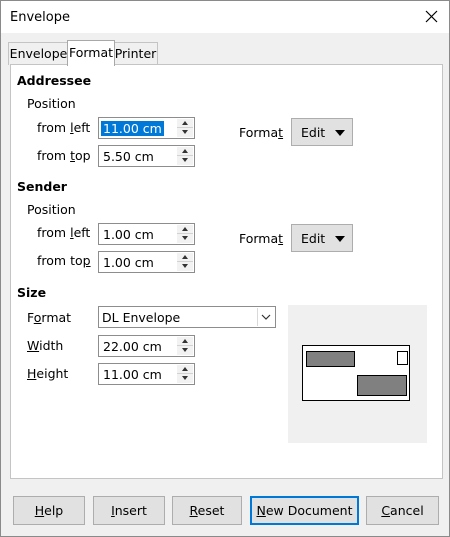 This screenshot has width=450, height=537. Describe the element at coordinates (128, 156) in the screenshot. I see `addressee-from-top-value: 5.50 cm` at that location.